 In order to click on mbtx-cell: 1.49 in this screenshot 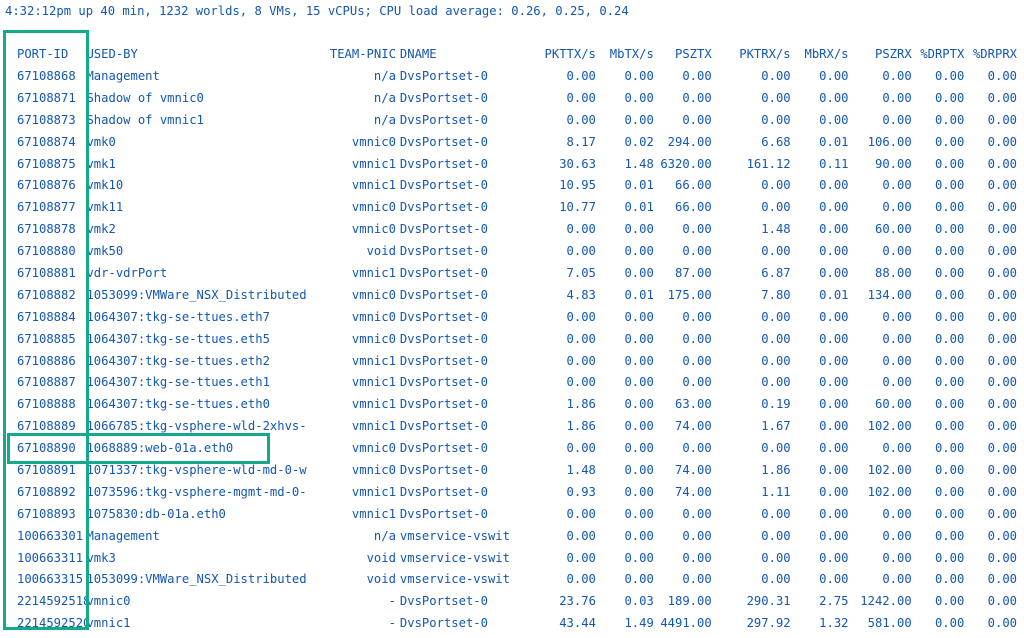, I will do `click(639, 623)`.